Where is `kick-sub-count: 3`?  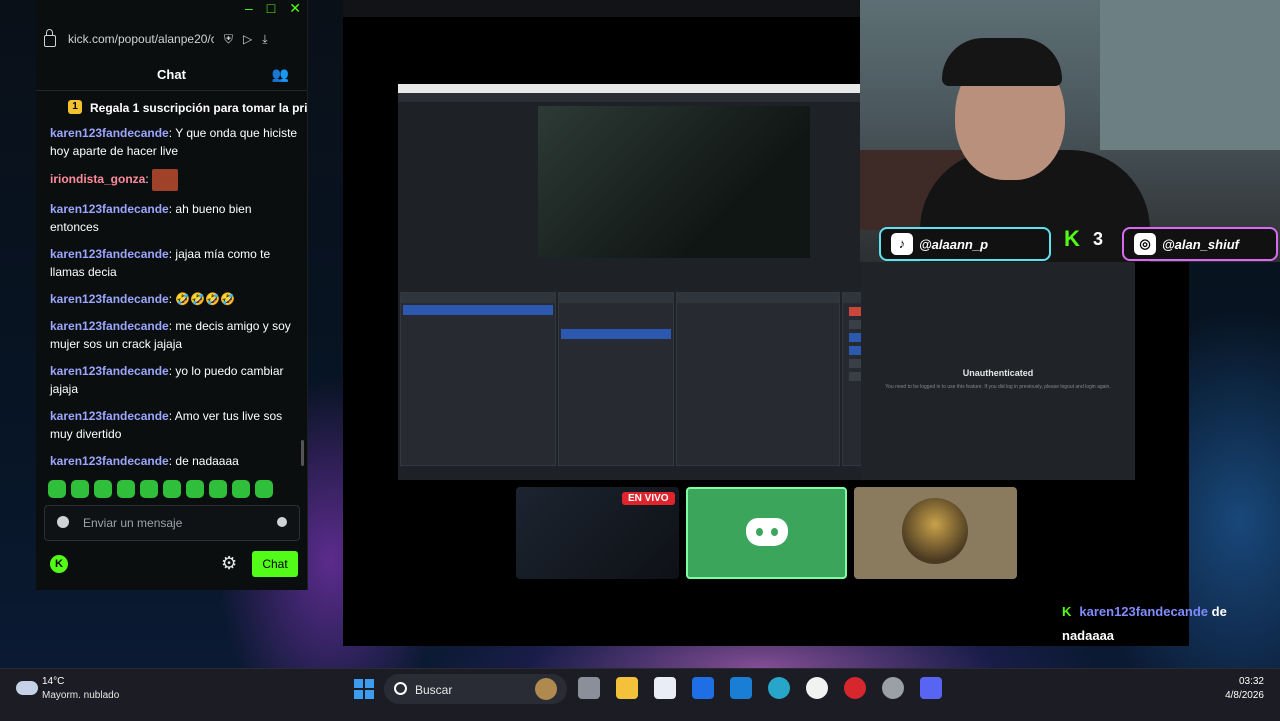
kick-sub-count: 3 is located at coordinates (1098, 239).